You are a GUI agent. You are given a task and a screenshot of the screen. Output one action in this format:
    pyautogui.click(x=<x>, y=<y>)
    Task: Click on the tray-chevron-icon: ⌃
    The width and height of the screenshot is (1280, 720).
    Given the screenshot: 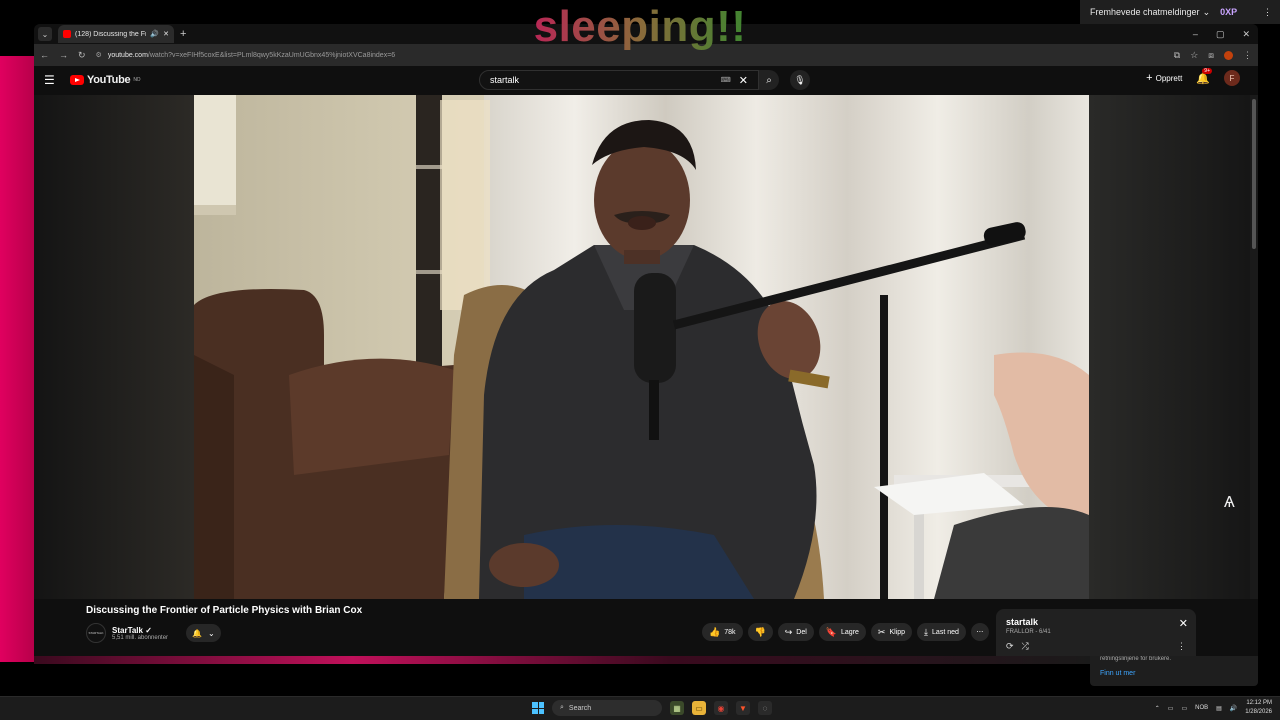 What is the action you would take?
    pyautogui.click(x=1157, y=708)
    